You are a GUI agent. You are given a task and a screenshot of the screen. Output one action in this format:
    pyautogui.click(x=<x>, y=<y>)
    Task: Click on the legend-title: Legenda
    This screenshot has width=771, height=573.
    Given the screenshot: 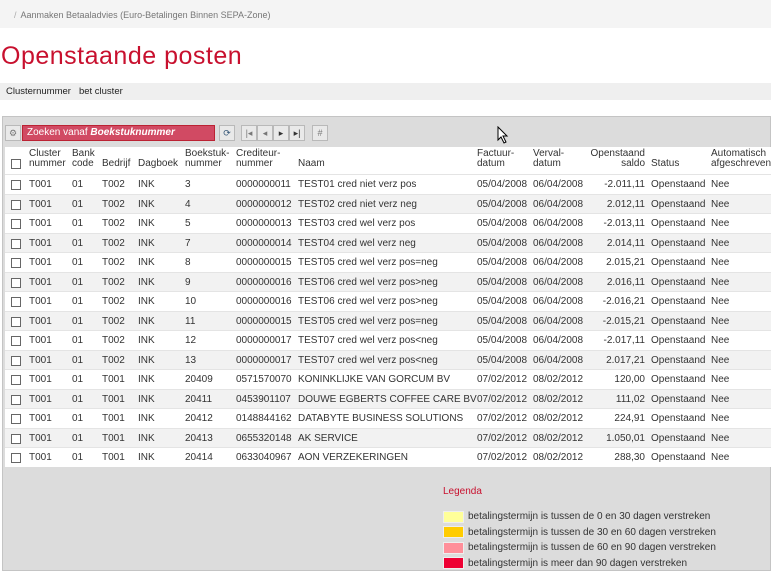 What is the action you would take?
    pyautogui.click(x=462, y=491)
    